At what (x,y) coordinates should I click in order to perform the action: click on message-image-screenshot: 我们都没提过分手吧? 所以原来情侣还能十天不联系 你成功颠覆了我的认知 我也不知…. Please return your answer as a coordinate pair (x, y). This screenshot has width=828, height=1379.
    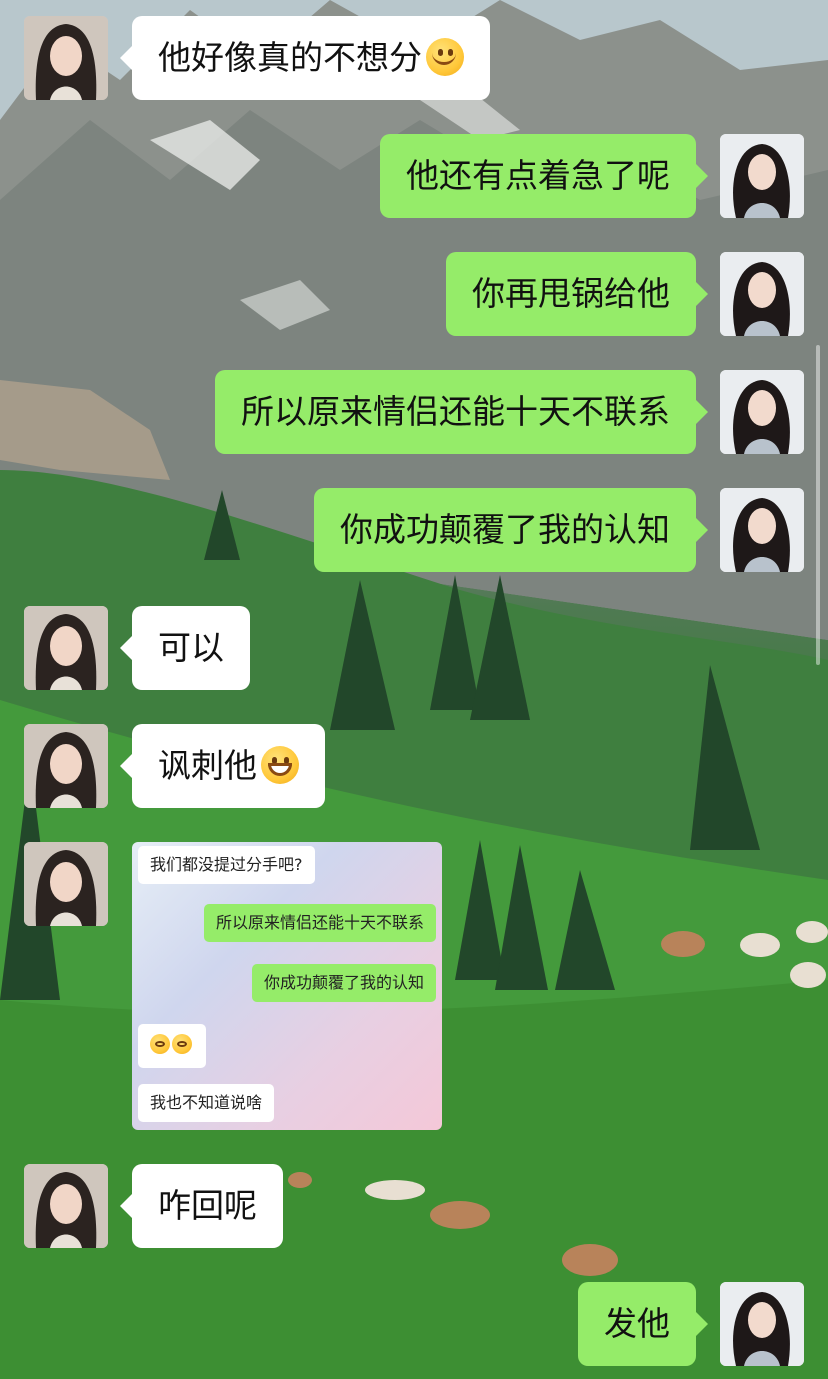
    Looking at the image, I should click on (287, 986).